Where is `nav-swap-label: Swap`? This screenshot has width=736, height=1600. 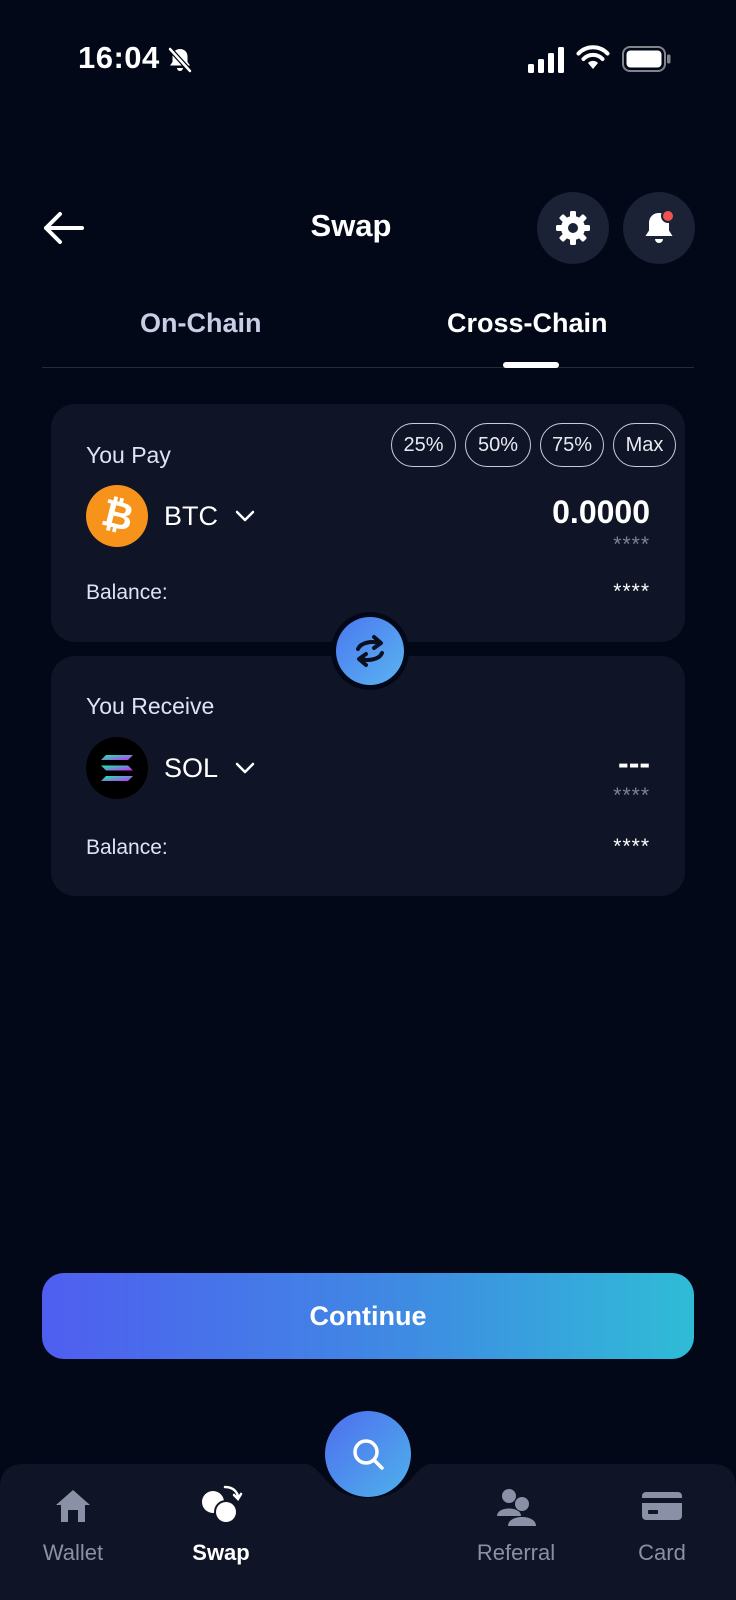
nav-swap-label: Swap is located at coordinates (221, 1552).